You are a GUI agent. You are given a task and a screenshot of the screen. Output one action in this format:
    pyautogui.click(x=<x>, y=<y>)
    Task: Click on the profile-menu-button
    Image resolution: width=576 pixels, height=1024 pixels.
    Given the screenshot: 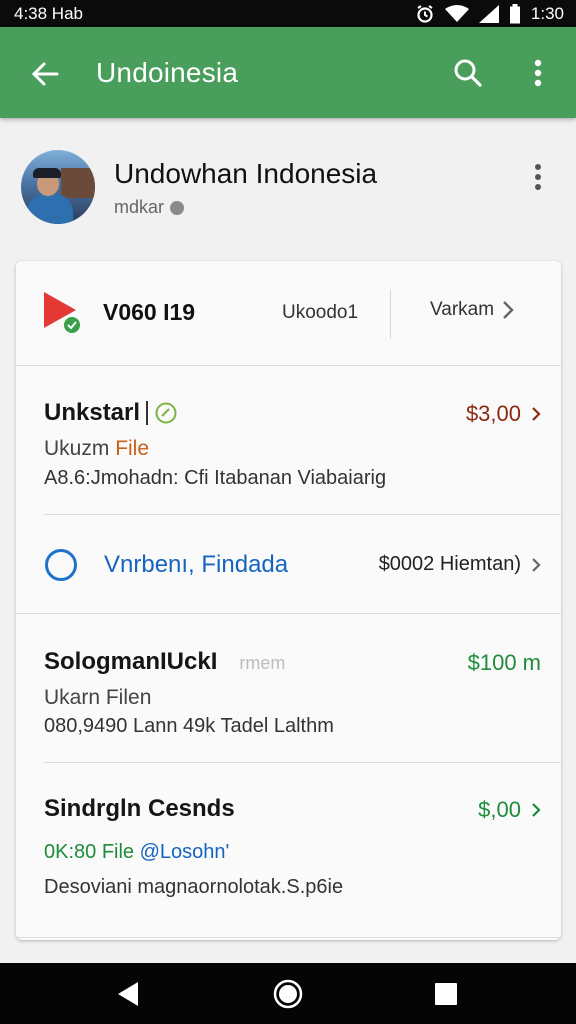 What is the action you would take?
    pyautogui.click(x=538, y=177)
    